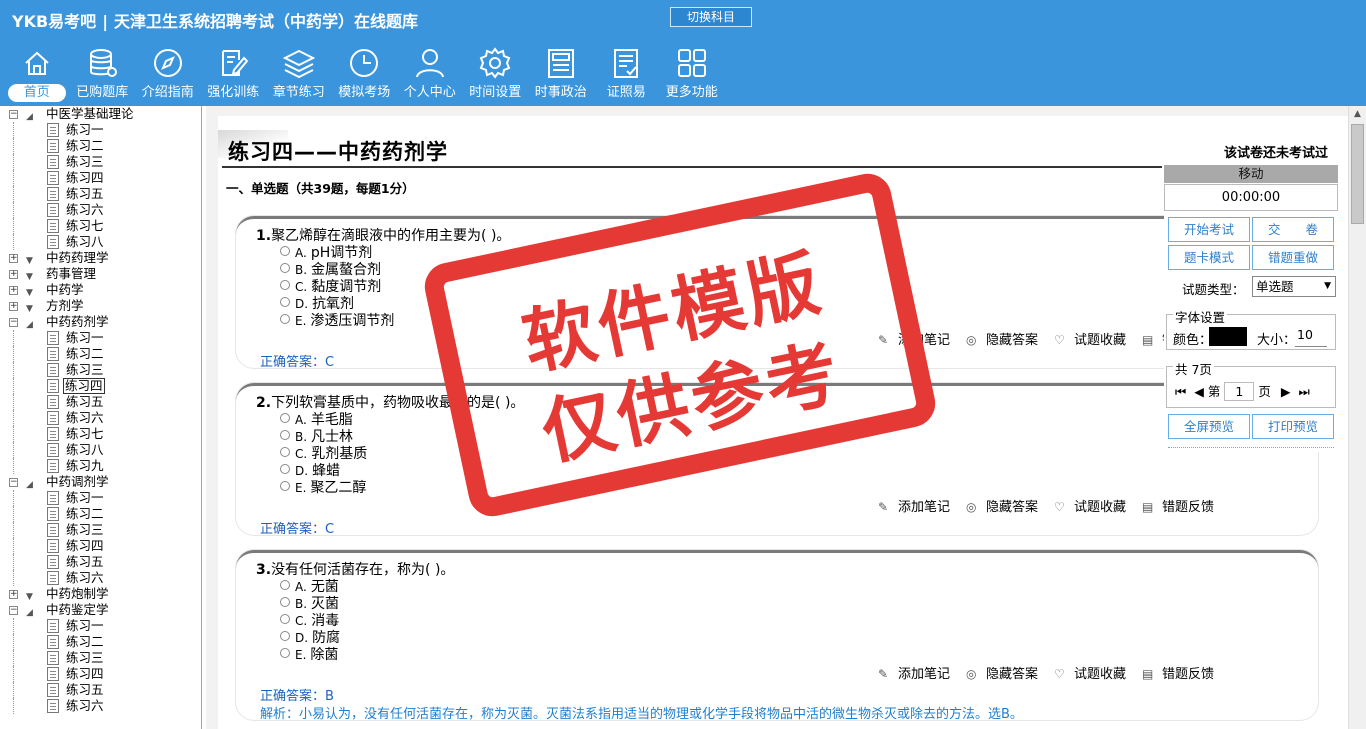 Image resolution: width=1366 pixels, height=729 pixels. Describe the element at coordinates (100, 274) in the screenshot. I see `tree-category: + ▼ 药事管理` at that location.